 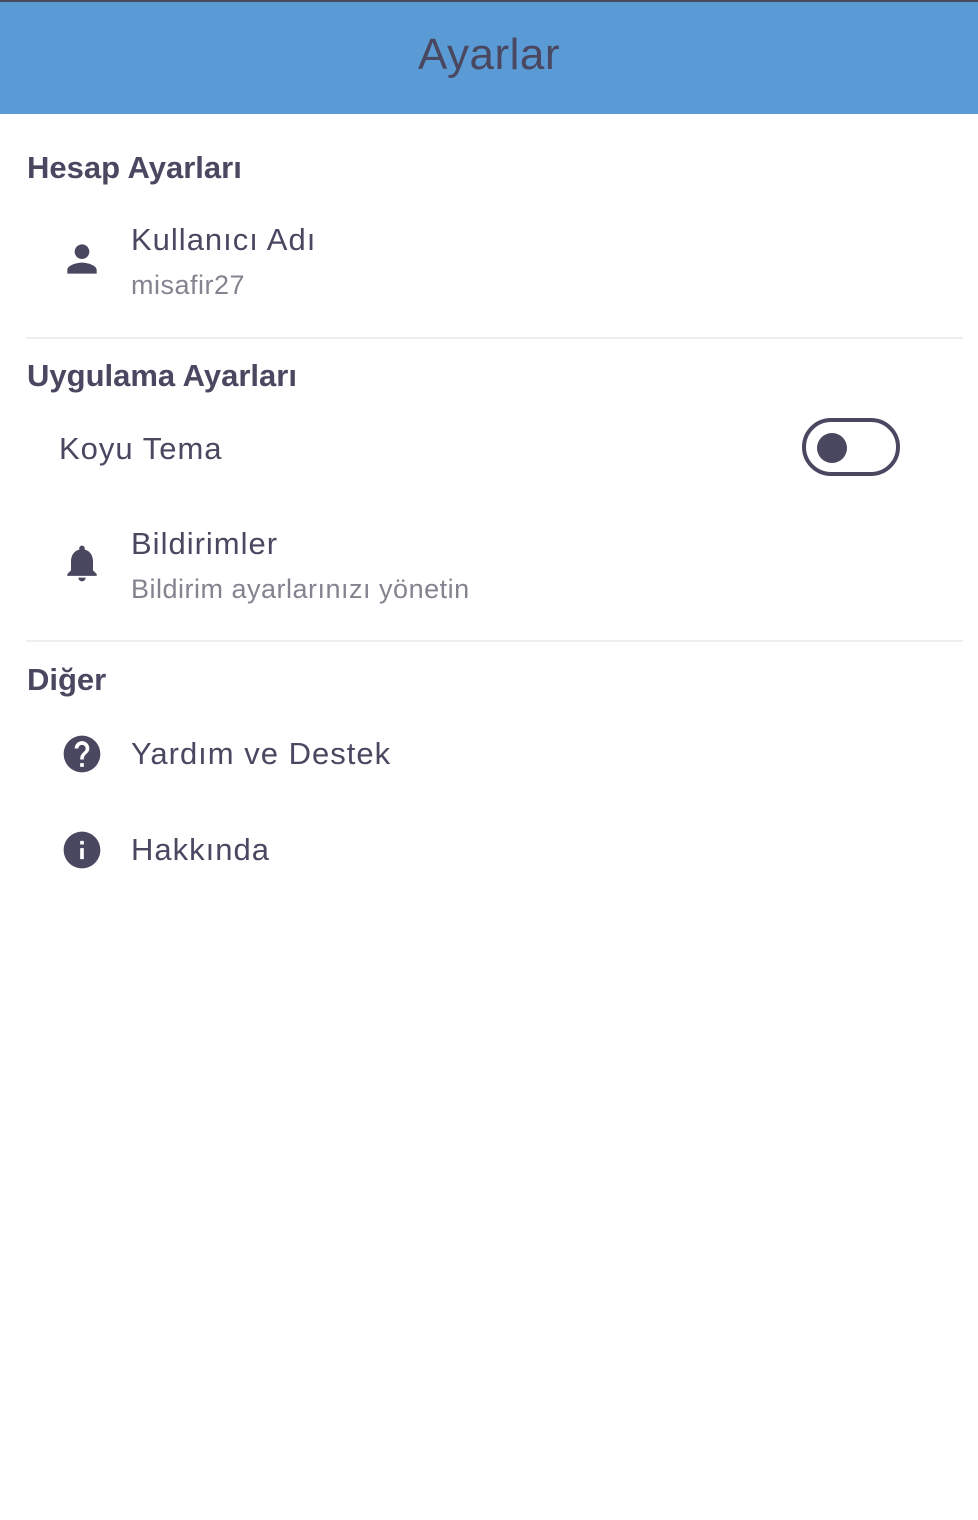 I want to click on username-tile: Kullanıcı Adı misafir27, so click(x=489, y=267).